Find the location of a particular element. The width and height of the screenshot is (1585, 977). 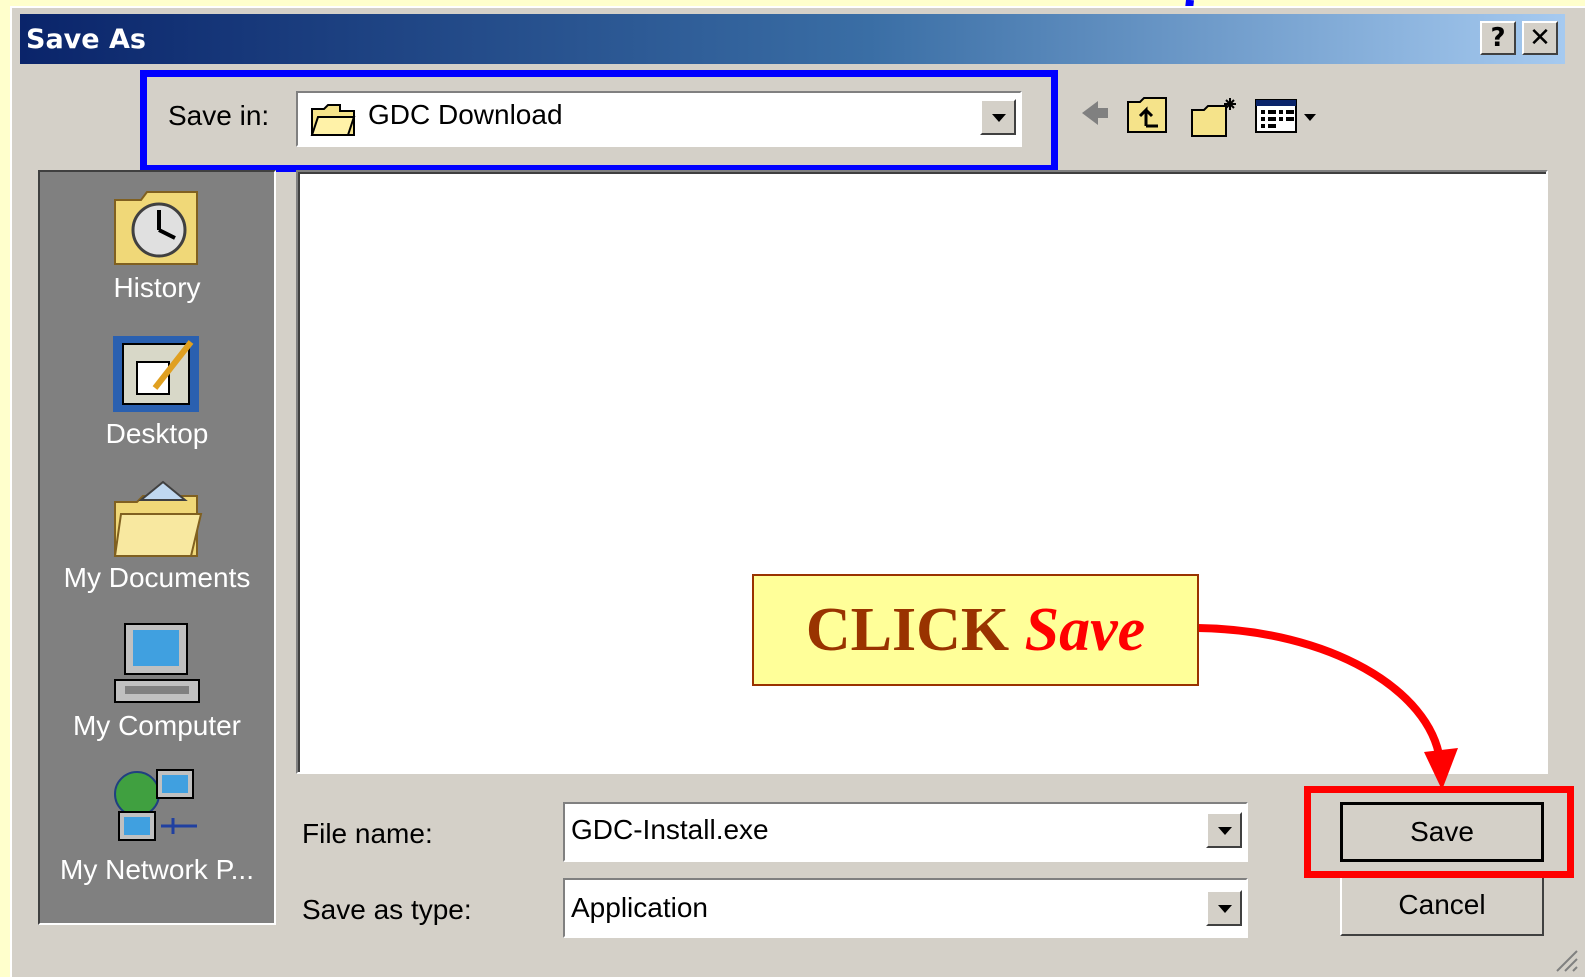

callout-emphasis: Save is located at coordinates (1085, 630).